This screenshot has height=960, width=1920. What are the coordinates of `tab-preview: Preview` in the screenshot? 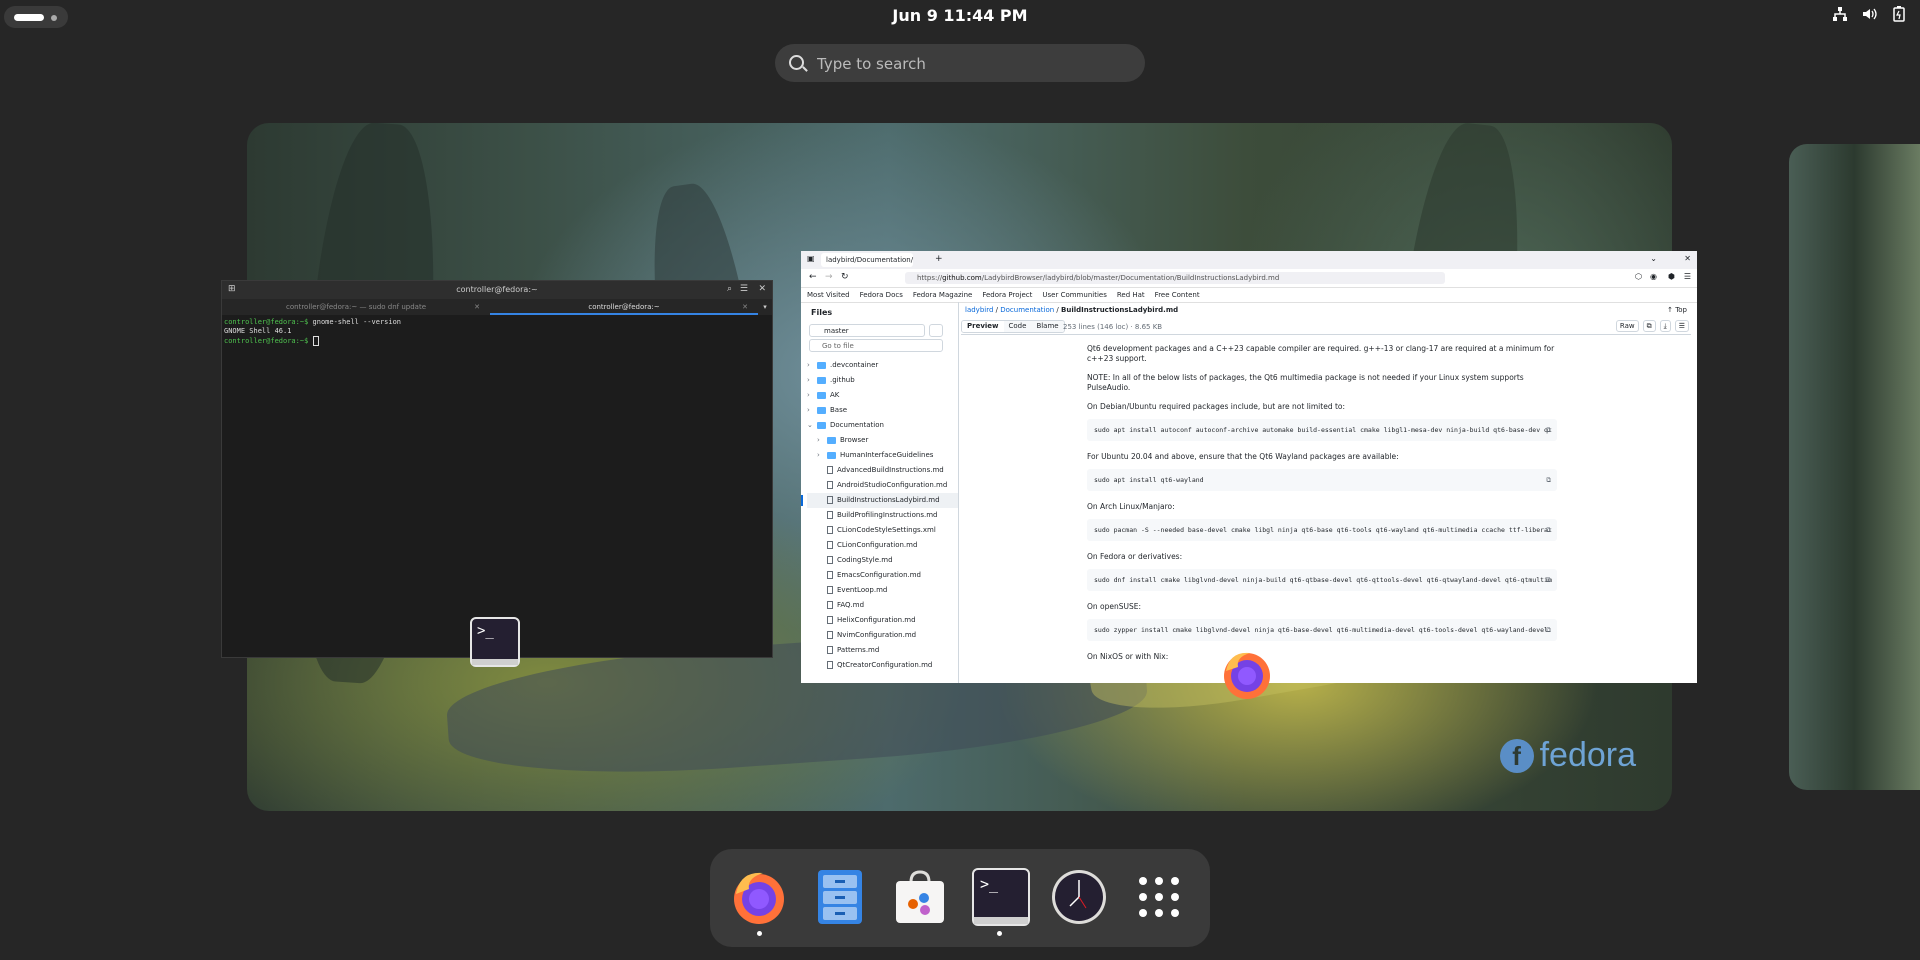 It's located at (983, 326).